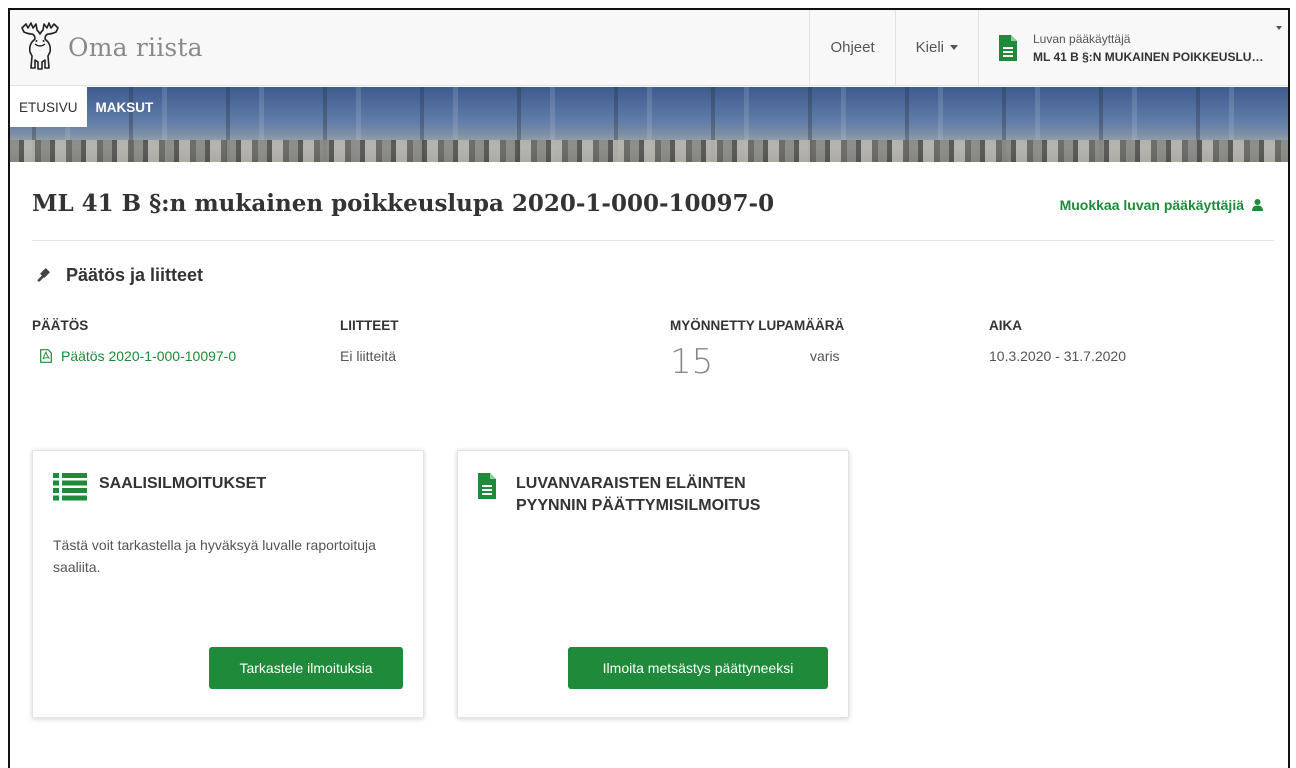  What do you see at coordinates (638, 505) in the screenshot?
I see `end-notice-title-line2: PYYNNIN PÄÄTTYMISILMOITUS` at bounding box center [638, 505].